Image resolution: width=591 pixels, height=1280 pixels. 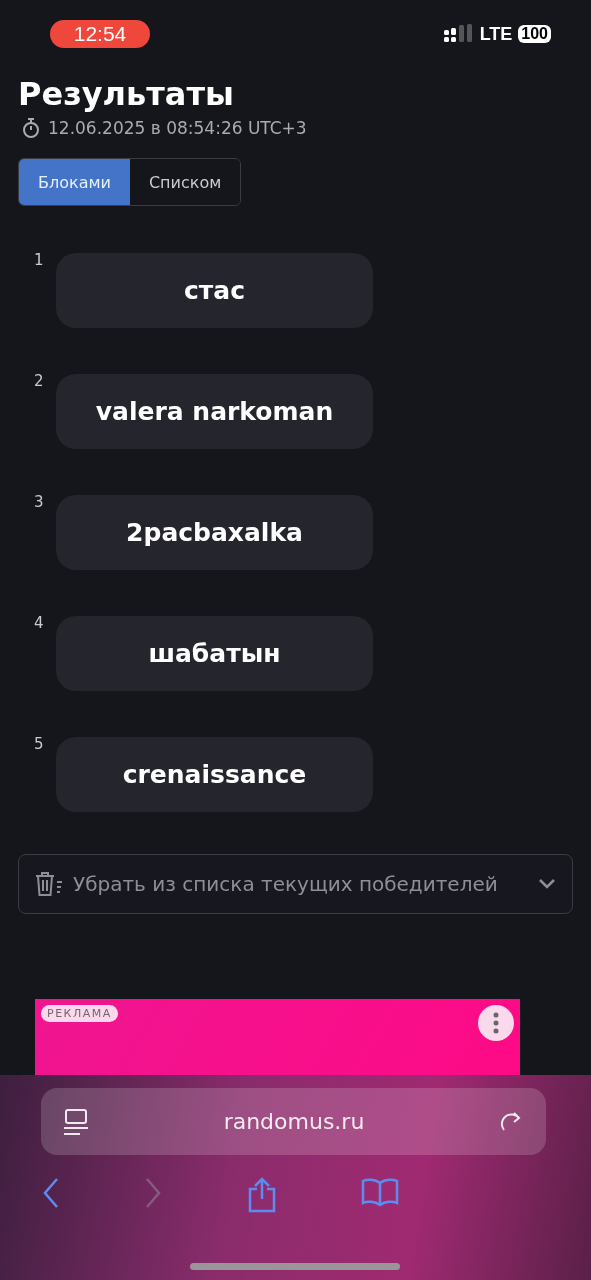 What do you see at coordinates (534, 34) in the screenshot?
I see `battery-level: 100` at bounding box center [534, 34].